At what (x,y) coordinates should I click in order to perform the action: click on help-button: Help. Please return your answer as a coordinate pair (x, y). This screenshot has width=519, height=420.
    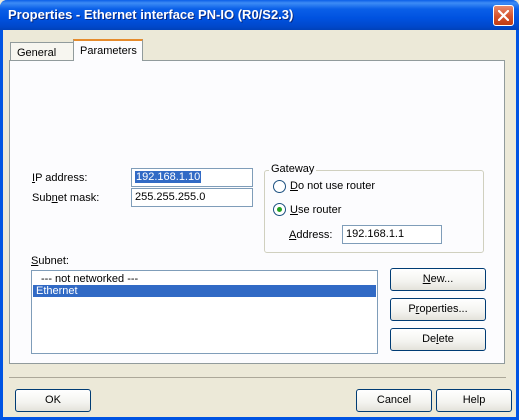
    Looking at the image, I should click on (474, 400).